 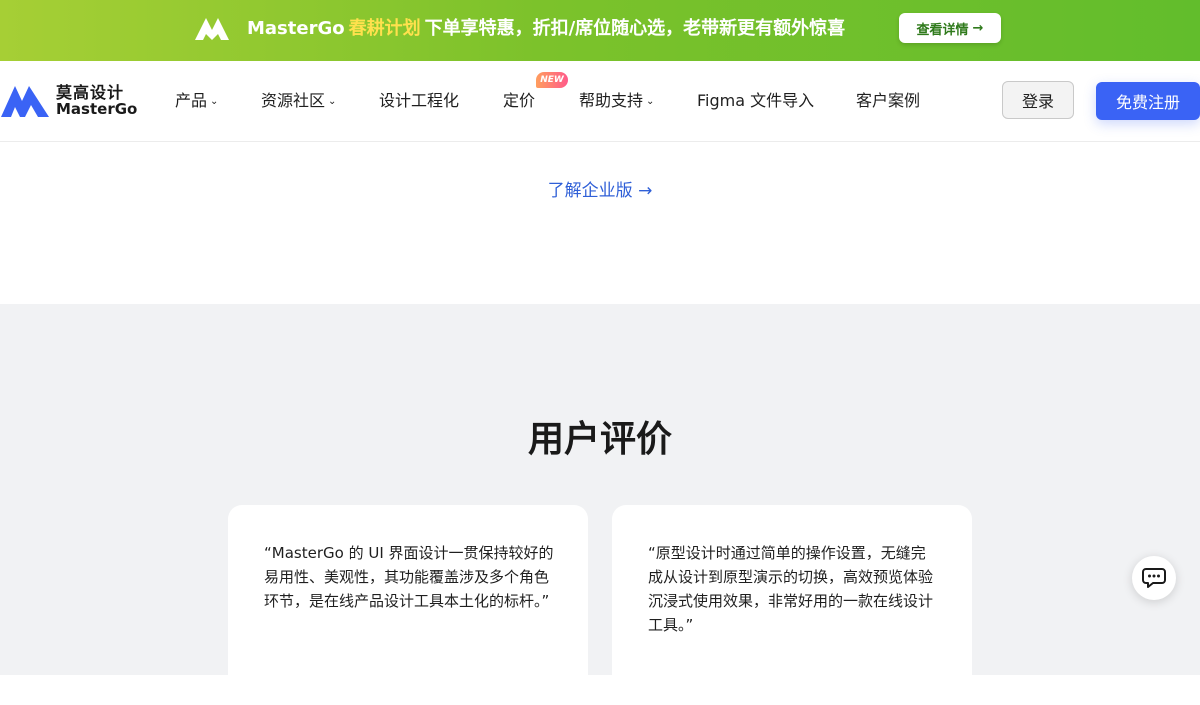 What do you see at coordinates (552, 80) in the screenshot?
I see `new-badge: NEW` at bounding box center [552, 80].